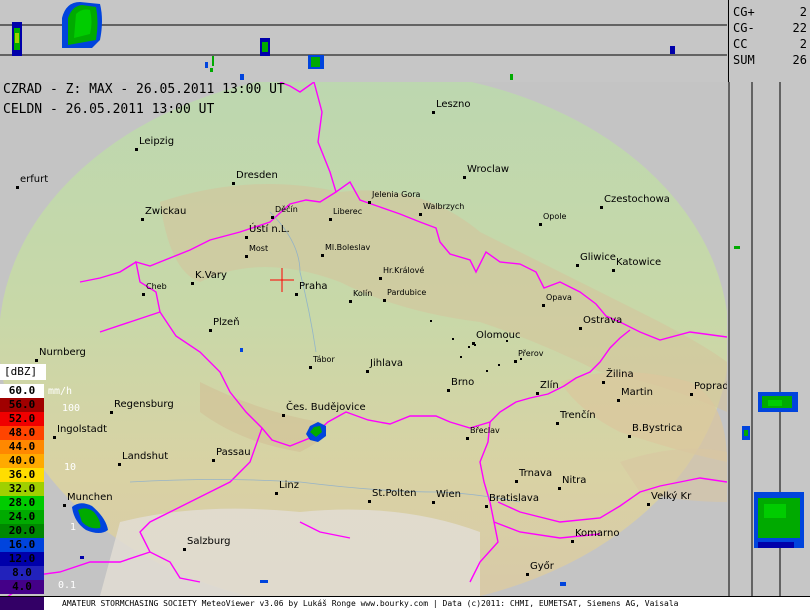  What do you see at coordinates (744, 28) in the screenshot?
I see `stat-label: CG-` at bounding box center [744, 28].